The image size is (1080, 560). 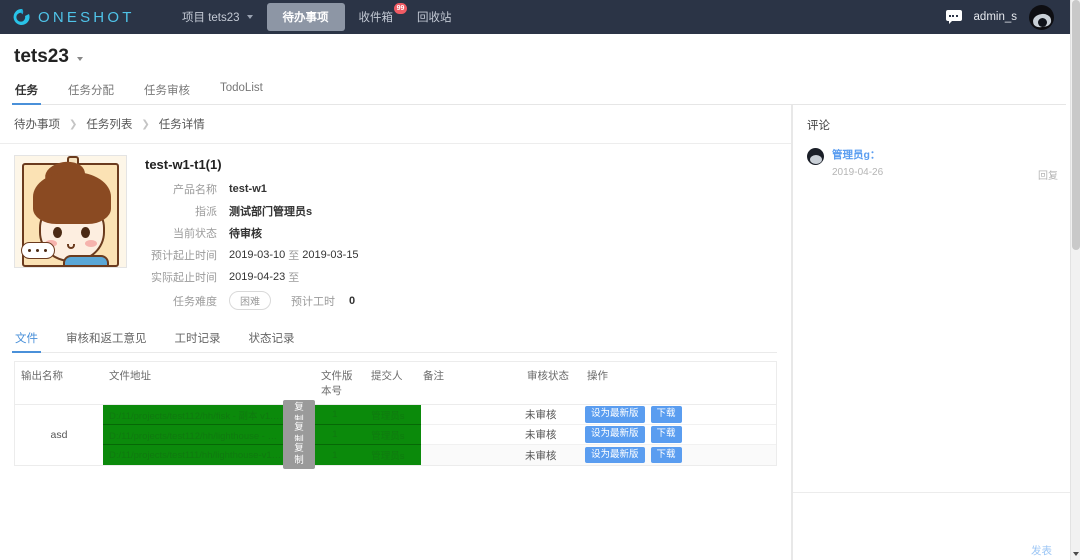 What do you see at coordinates (241, 91) in the screenshot?
I see `tab-todolist: TodoList` at bounding box center [241, 91].